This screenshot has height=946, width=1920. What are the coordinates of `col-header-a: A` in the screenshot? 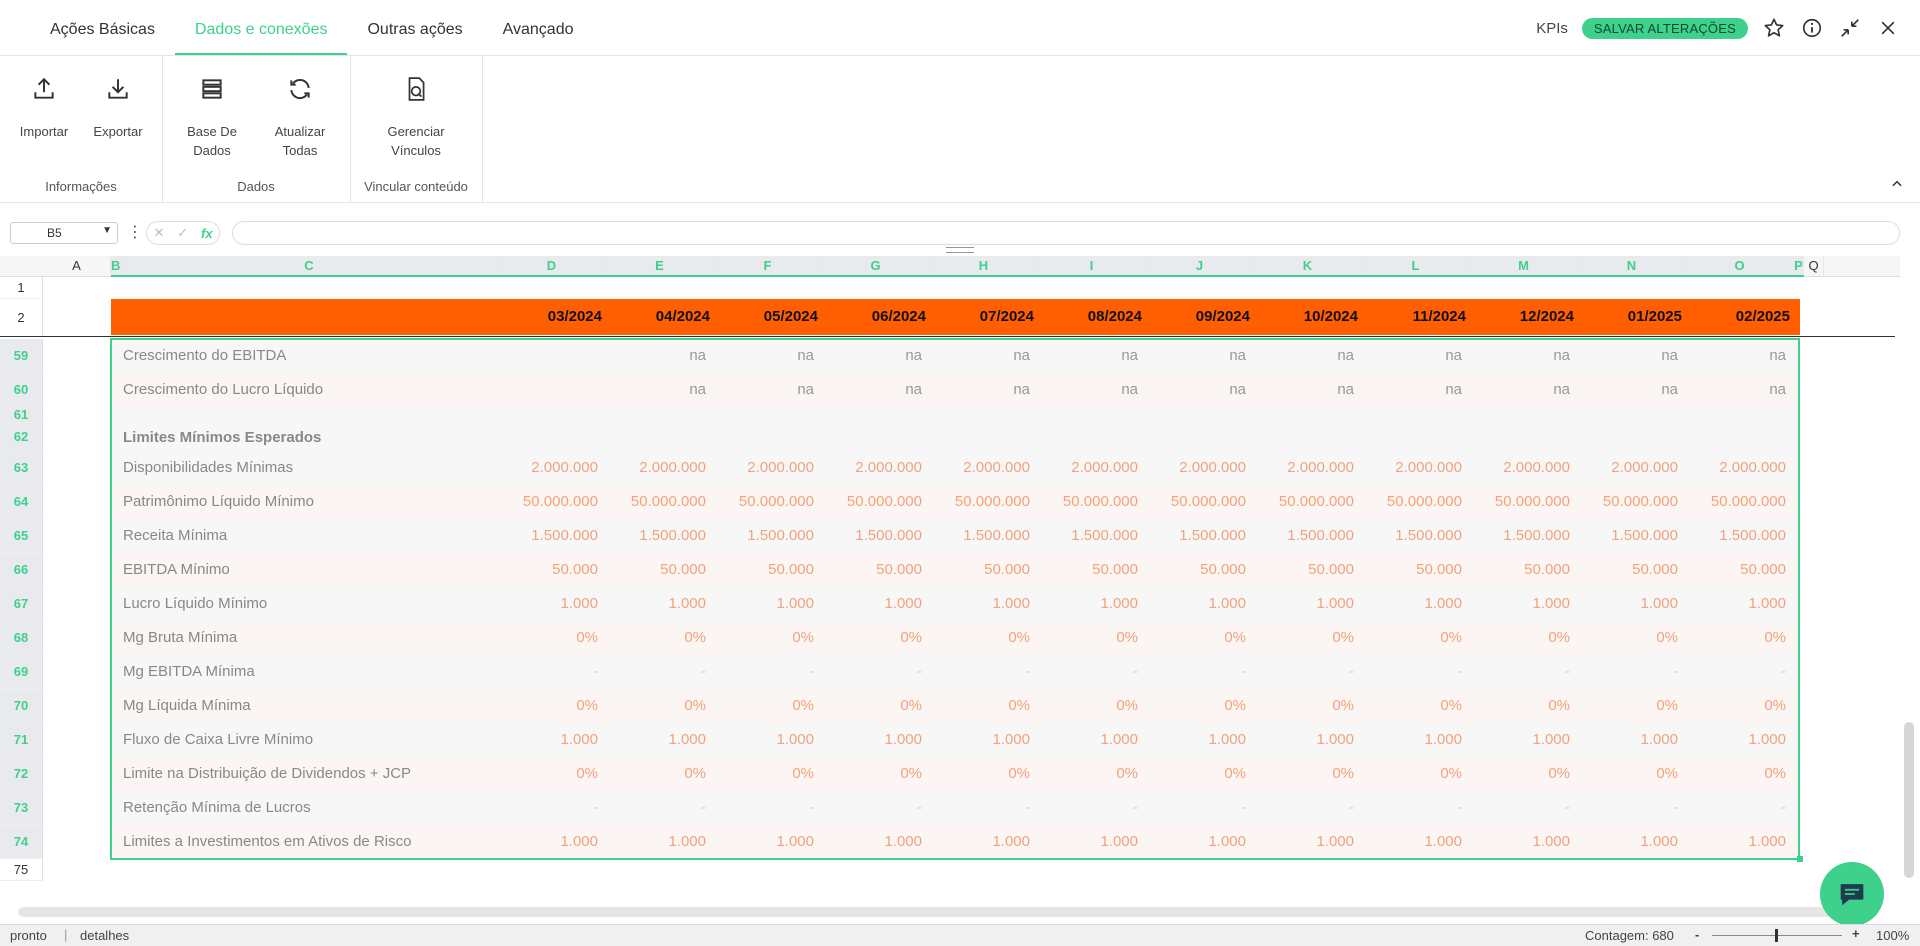 It's located at (77, 266).